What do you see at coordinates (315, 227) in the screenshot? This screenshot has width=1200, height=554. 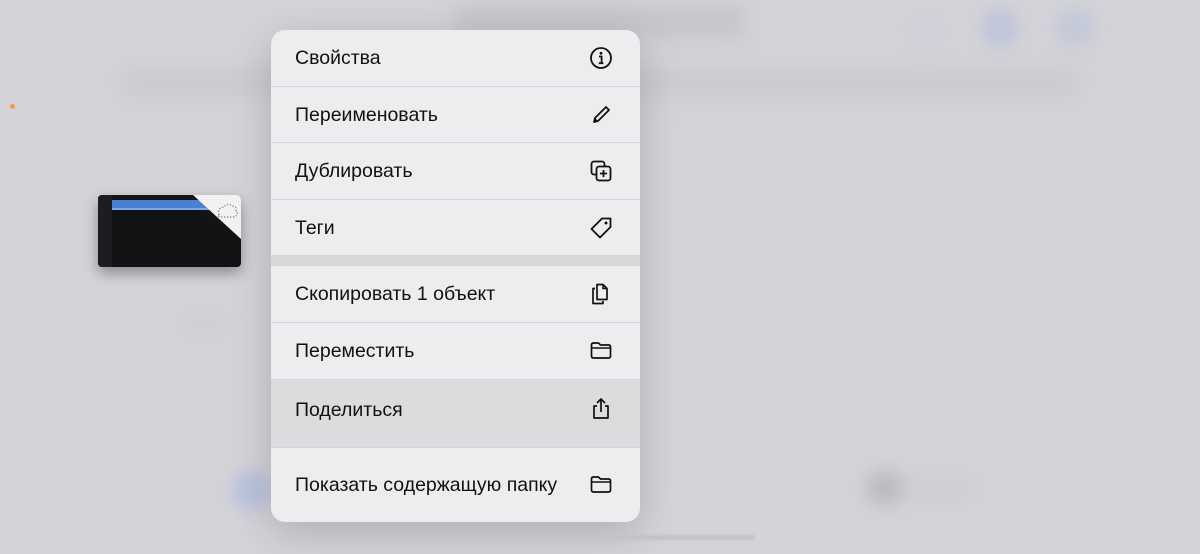 I see `menu-item-label: Теги` at bounding box center [315, 227].